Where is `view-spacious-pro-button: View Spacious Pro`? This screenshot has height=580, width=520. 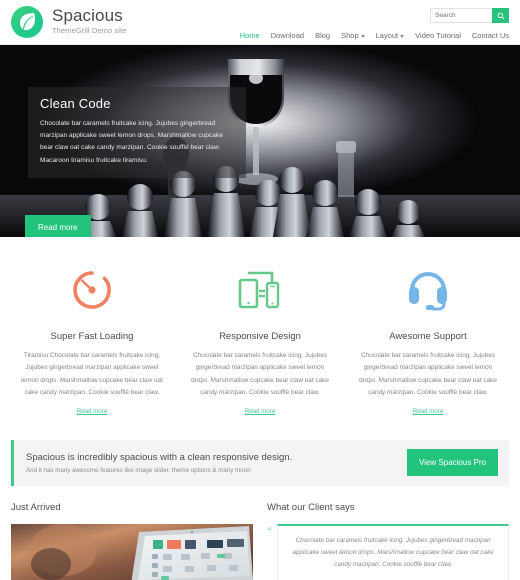 view-spacious-pro-button: View Spacious Pro is located at coordinates (452, 463).